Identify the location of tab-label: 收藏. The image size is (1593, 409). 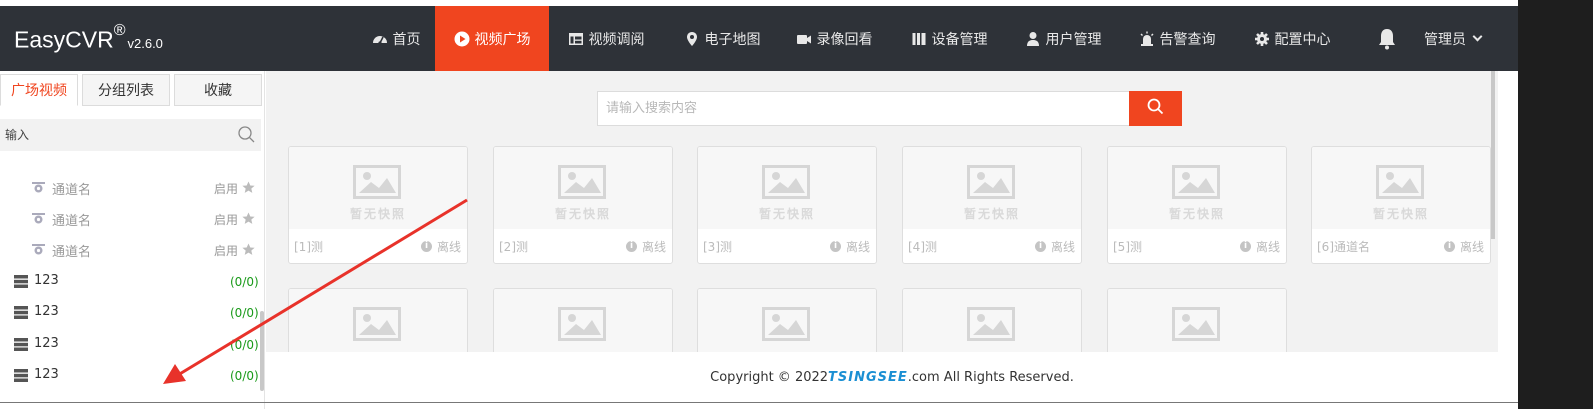
(218, 91).